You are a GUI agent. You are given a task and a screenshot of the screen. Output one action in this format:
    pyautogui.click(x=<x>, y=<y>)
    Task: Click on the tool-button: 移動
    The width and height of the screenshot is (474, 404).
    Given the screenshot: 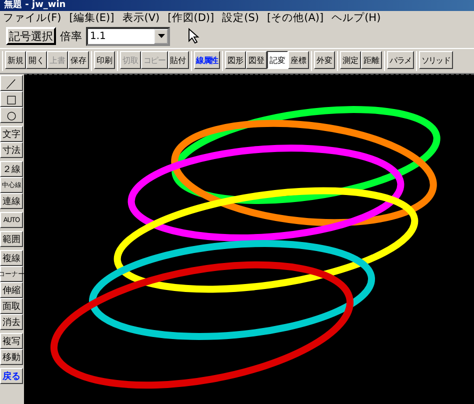 What is the action you would take?
    pyautogui.click(x=11, y=357)
    